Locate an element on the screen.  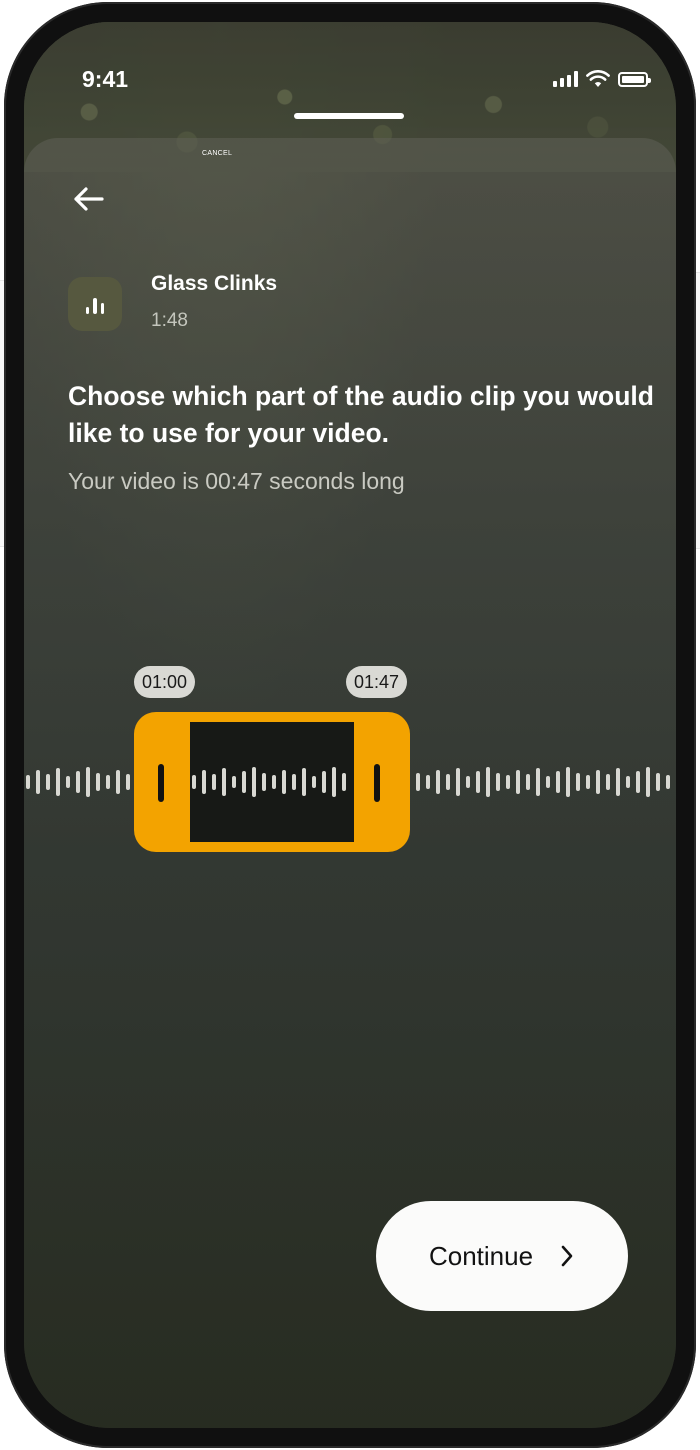
trim-start-time: 01:00 is located at coordinates (165, 682).